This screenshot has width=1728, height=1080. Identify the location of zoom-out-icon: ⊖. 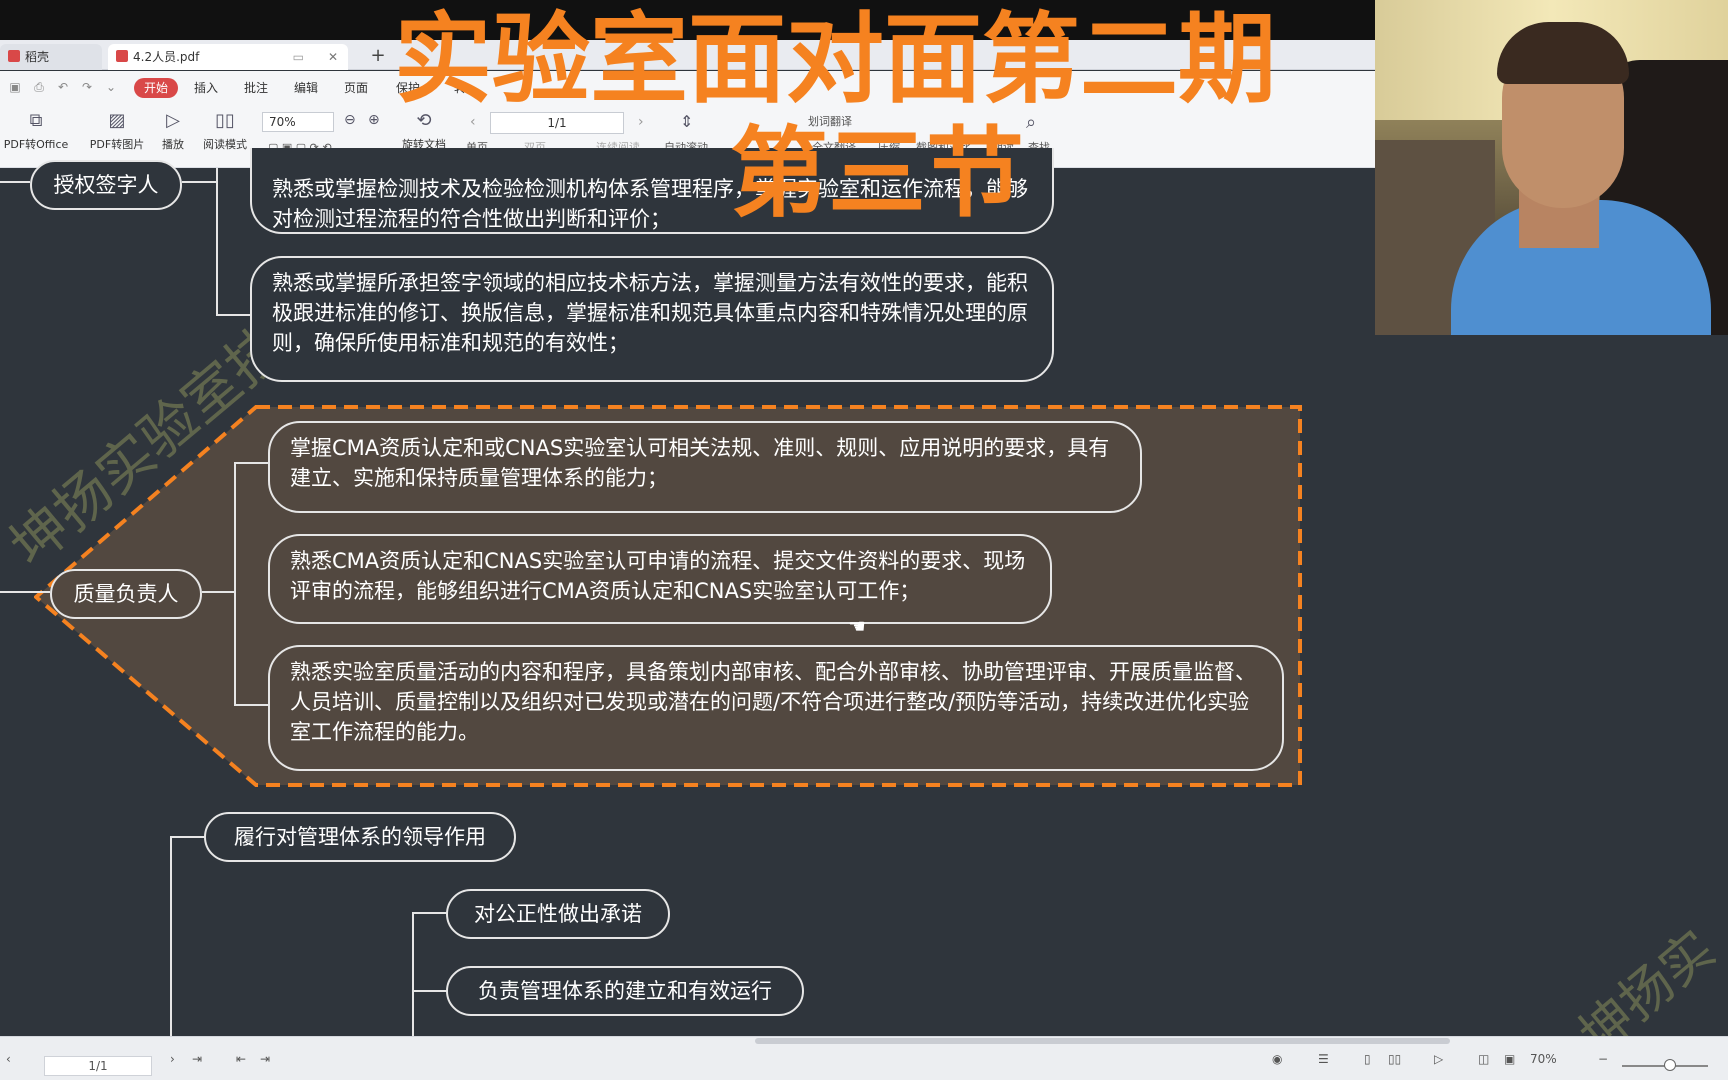
(350, 120).